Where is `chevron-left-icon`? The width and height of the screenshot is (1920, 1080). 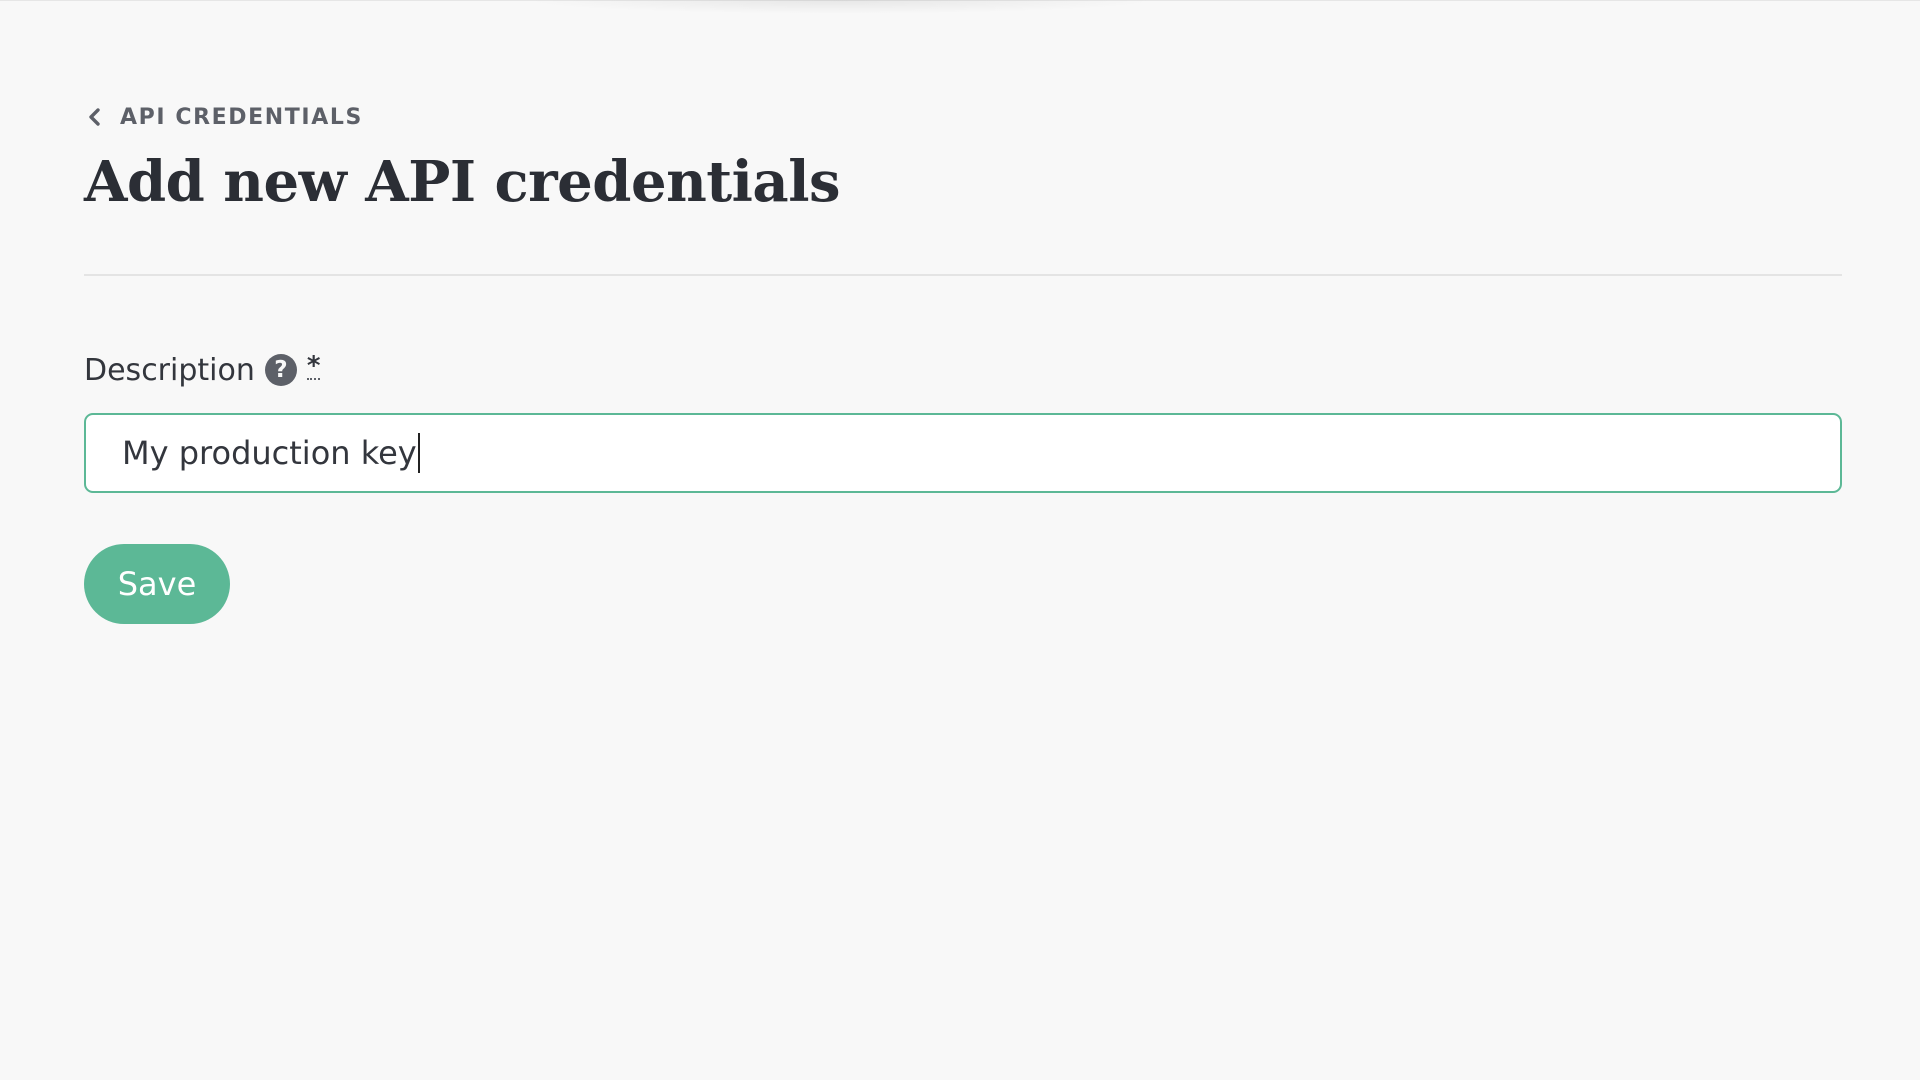 chevron-left-icon is located at coordinates (95, 117).